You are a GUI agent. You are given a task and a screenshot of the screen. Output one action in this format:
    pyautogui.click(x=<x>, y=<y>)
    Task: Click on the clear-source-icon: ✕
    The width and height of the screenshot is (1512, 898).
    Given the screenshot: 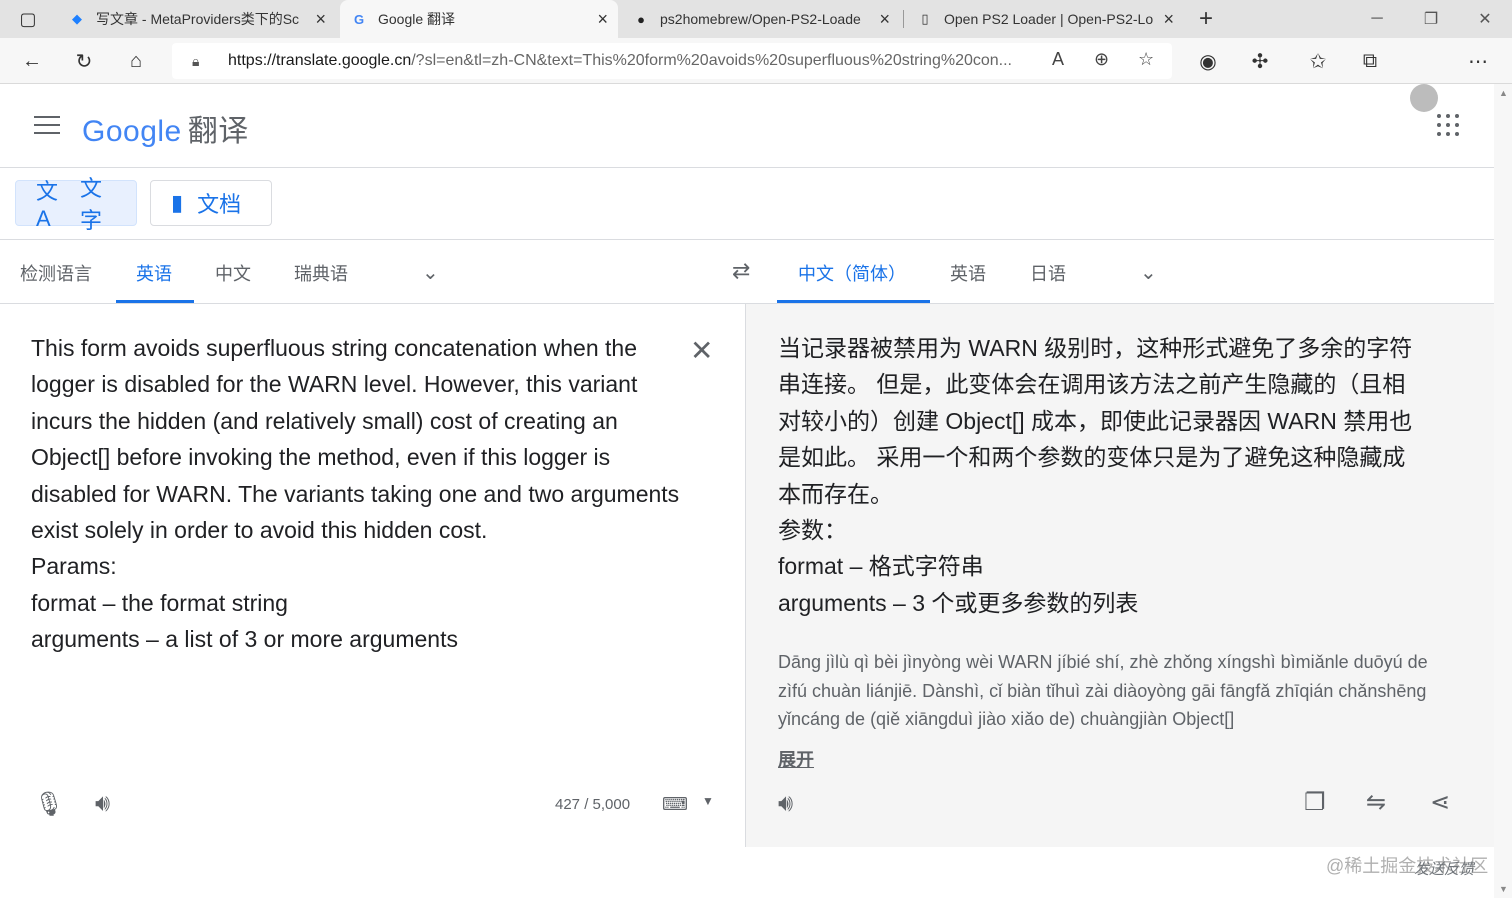 What is the action you would take?
    pyautogui.click(x=701, y=350)
    